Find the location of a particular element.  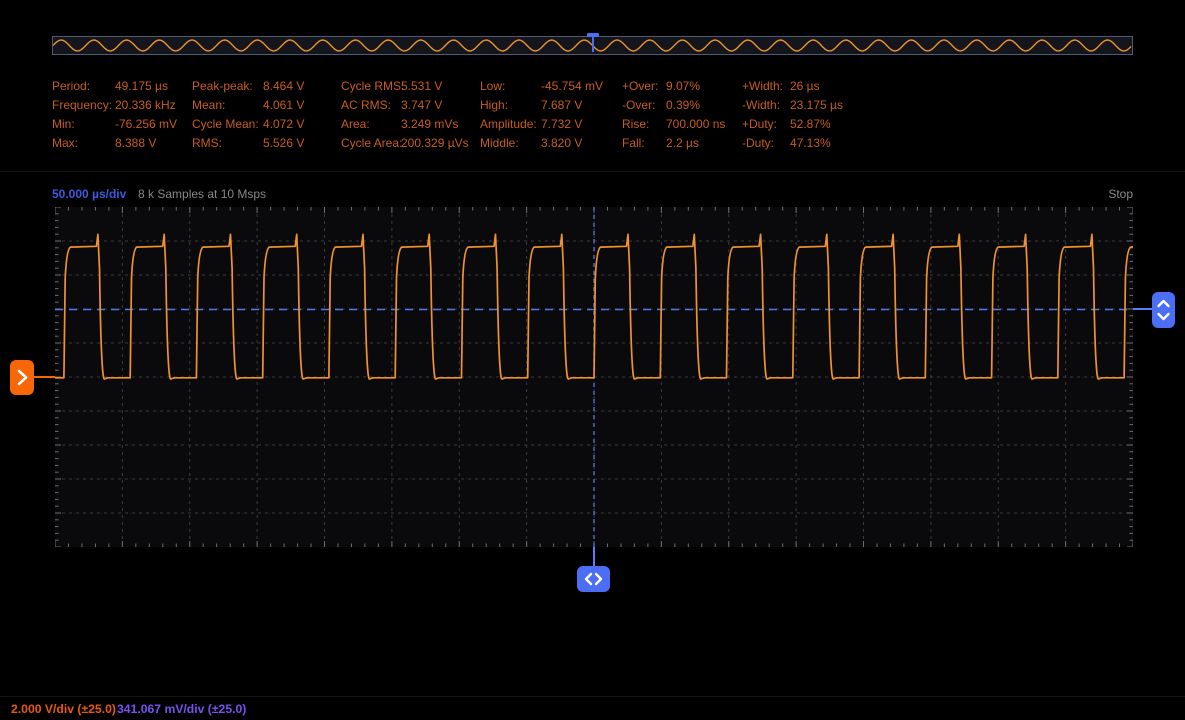

measurement-value: 52.87% is located at coordinates (810, 124).